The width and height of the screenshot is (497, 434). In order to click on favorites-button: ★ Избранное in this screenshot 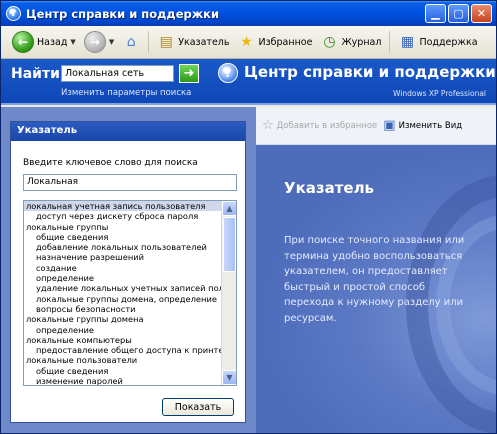, I will do `click(274, 42)`.